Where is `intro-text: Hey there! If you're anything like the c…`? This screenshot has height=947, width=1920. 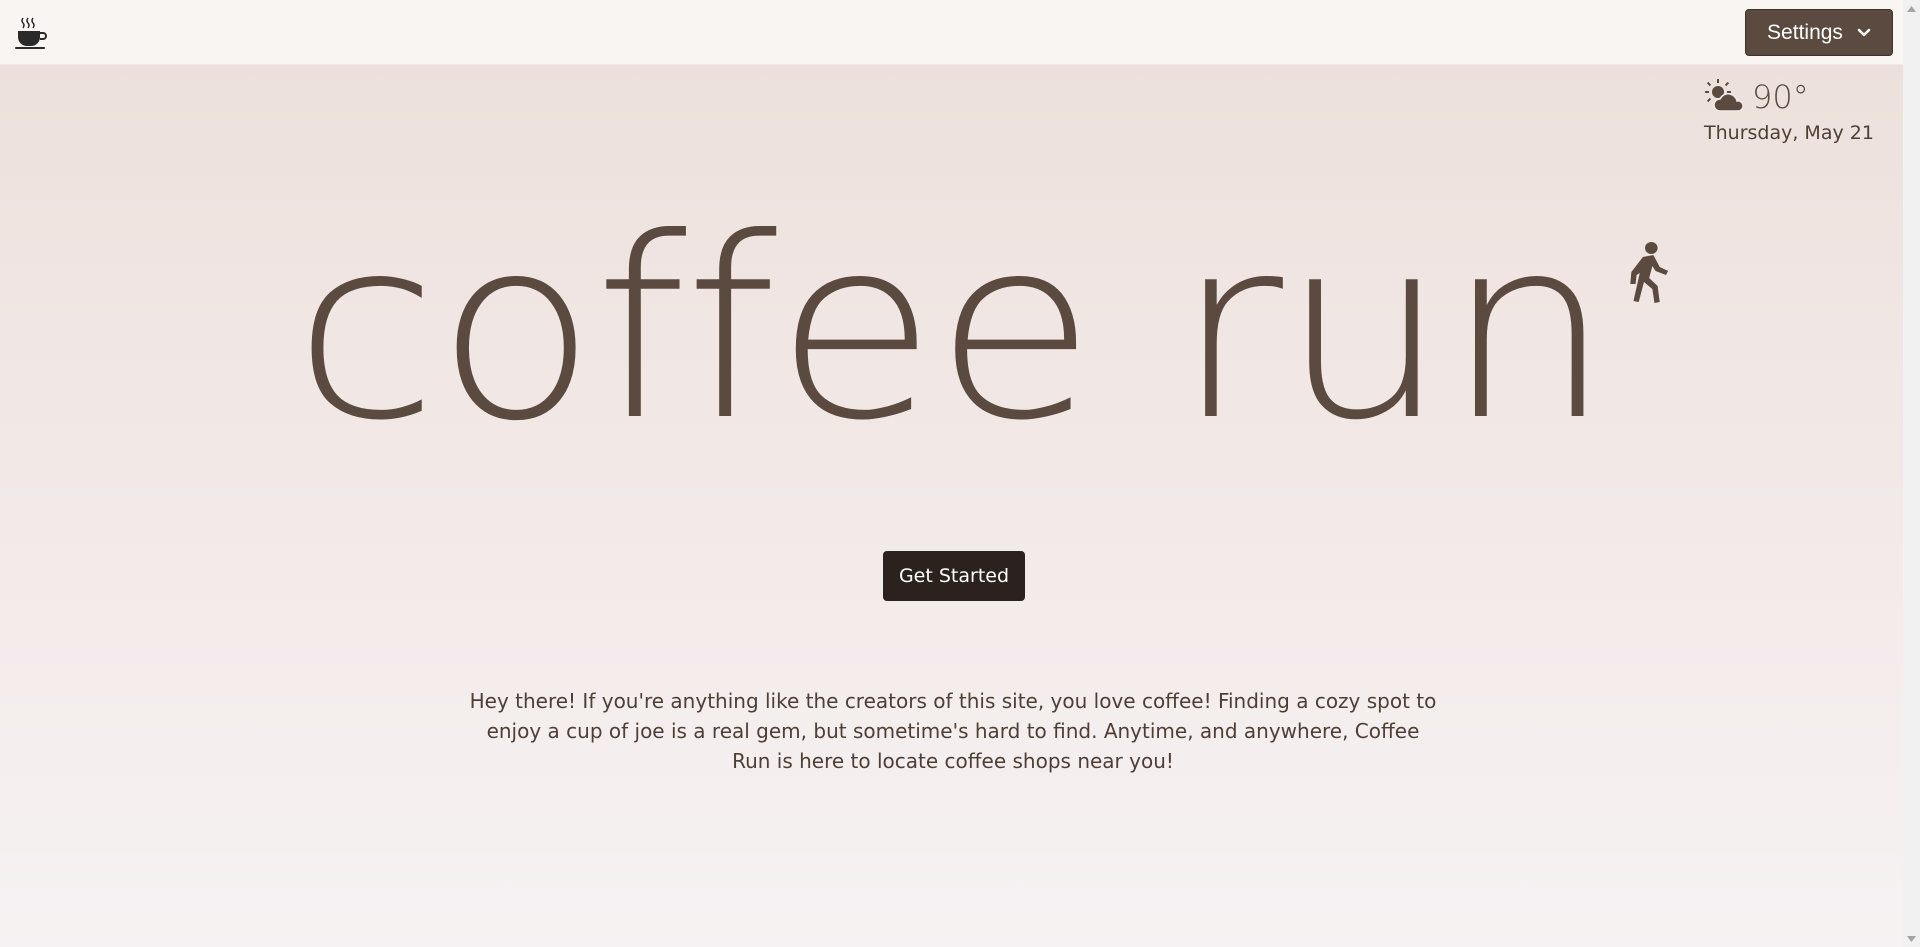
intro-text: Hey there! If you're anything like the c… is located at coordinates (953, 731).